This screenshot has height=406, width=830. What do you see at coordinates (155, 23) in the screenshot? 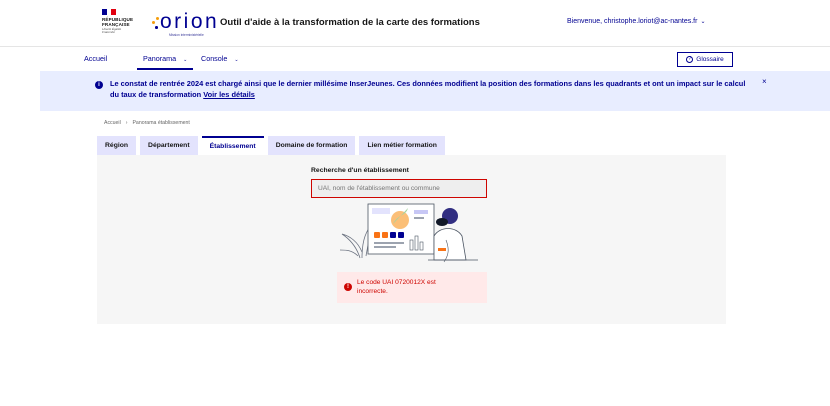
I see `orion-dots-icon` at bounding box center [155, 23].